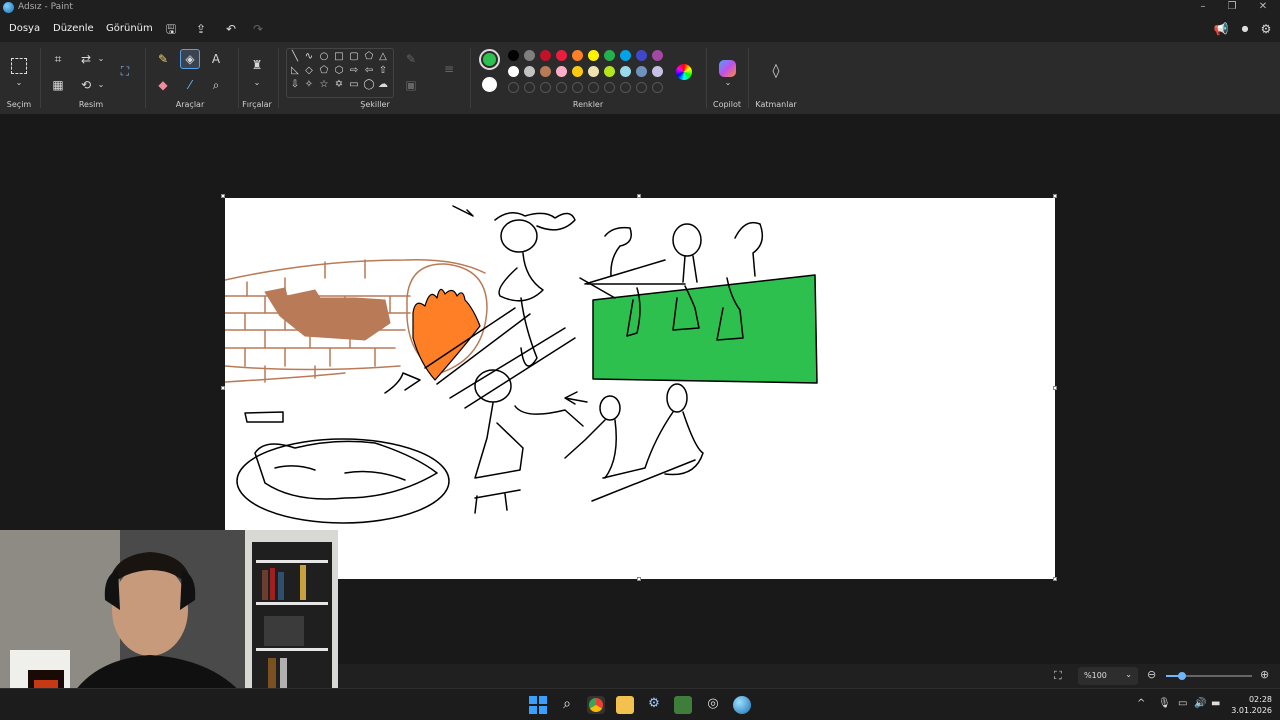 This screenshot has height=720, width=1280. Describe the element at coordinates (727, 68) in the screenshot. I see `copilot-icon` at that location.